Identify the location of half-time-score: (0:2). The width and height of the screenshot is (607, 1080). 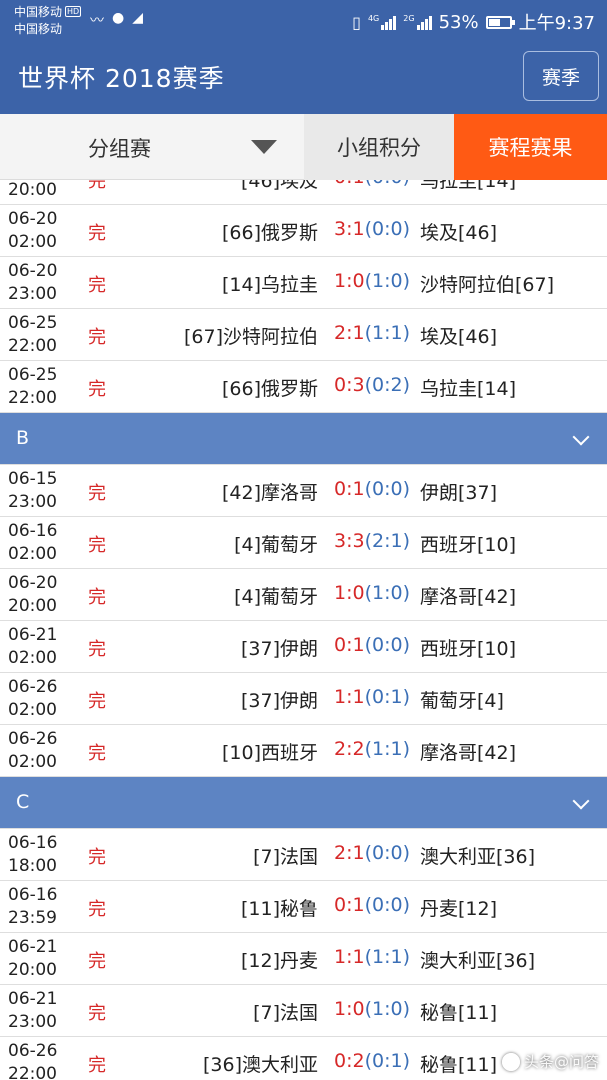
(387, 385).